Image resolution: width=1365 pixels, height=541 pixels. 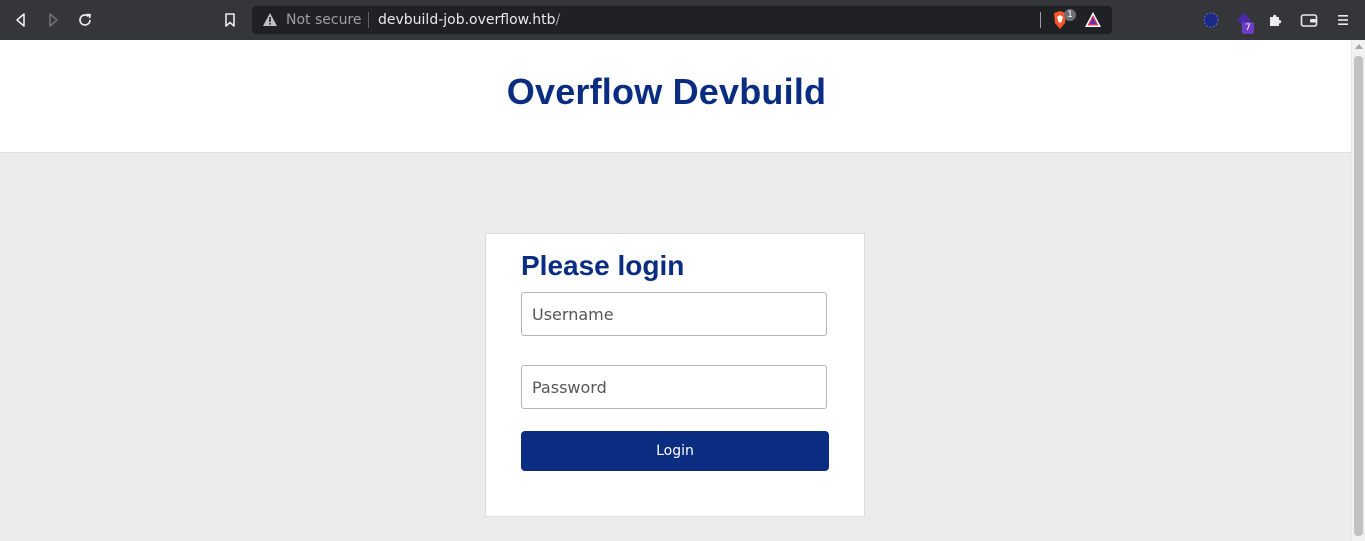 What do you see at coordinates (1093, 21) in the screenshot?
I see `brave-rewards-icon` at bounding box center [1093, 21].